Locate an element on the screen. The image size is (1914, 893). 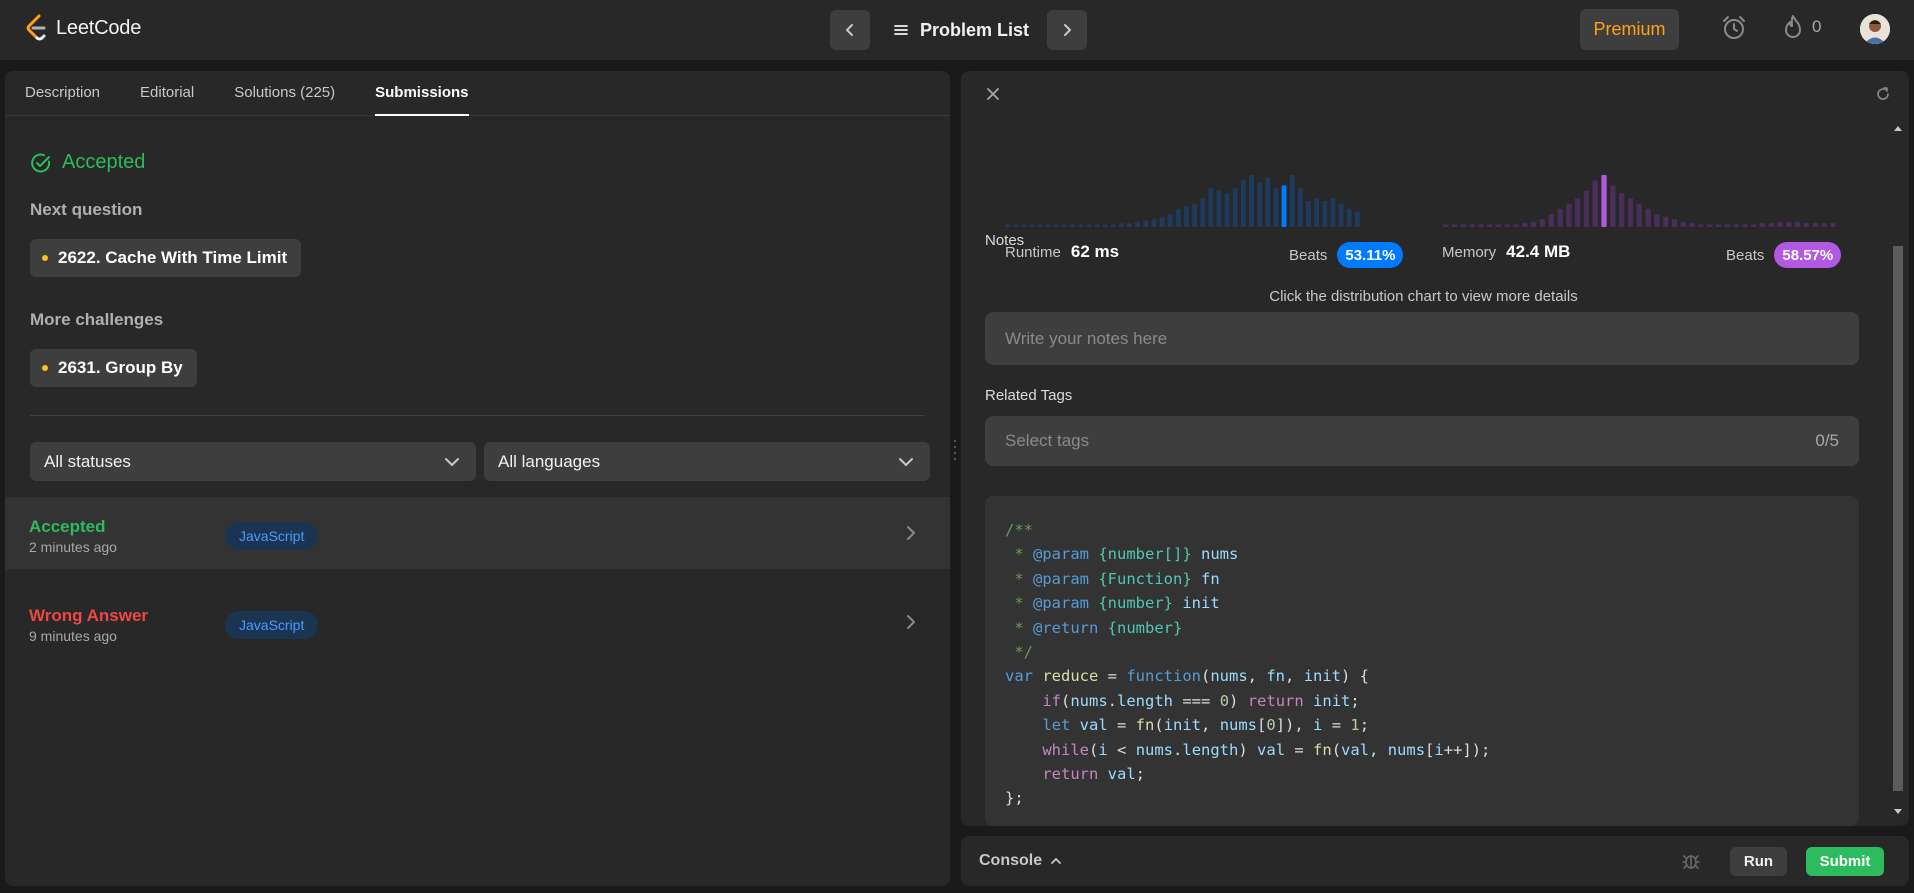
submission-row: Wrong Answer 9 minutes ago JavaScript is located at coordinates (477, 622).